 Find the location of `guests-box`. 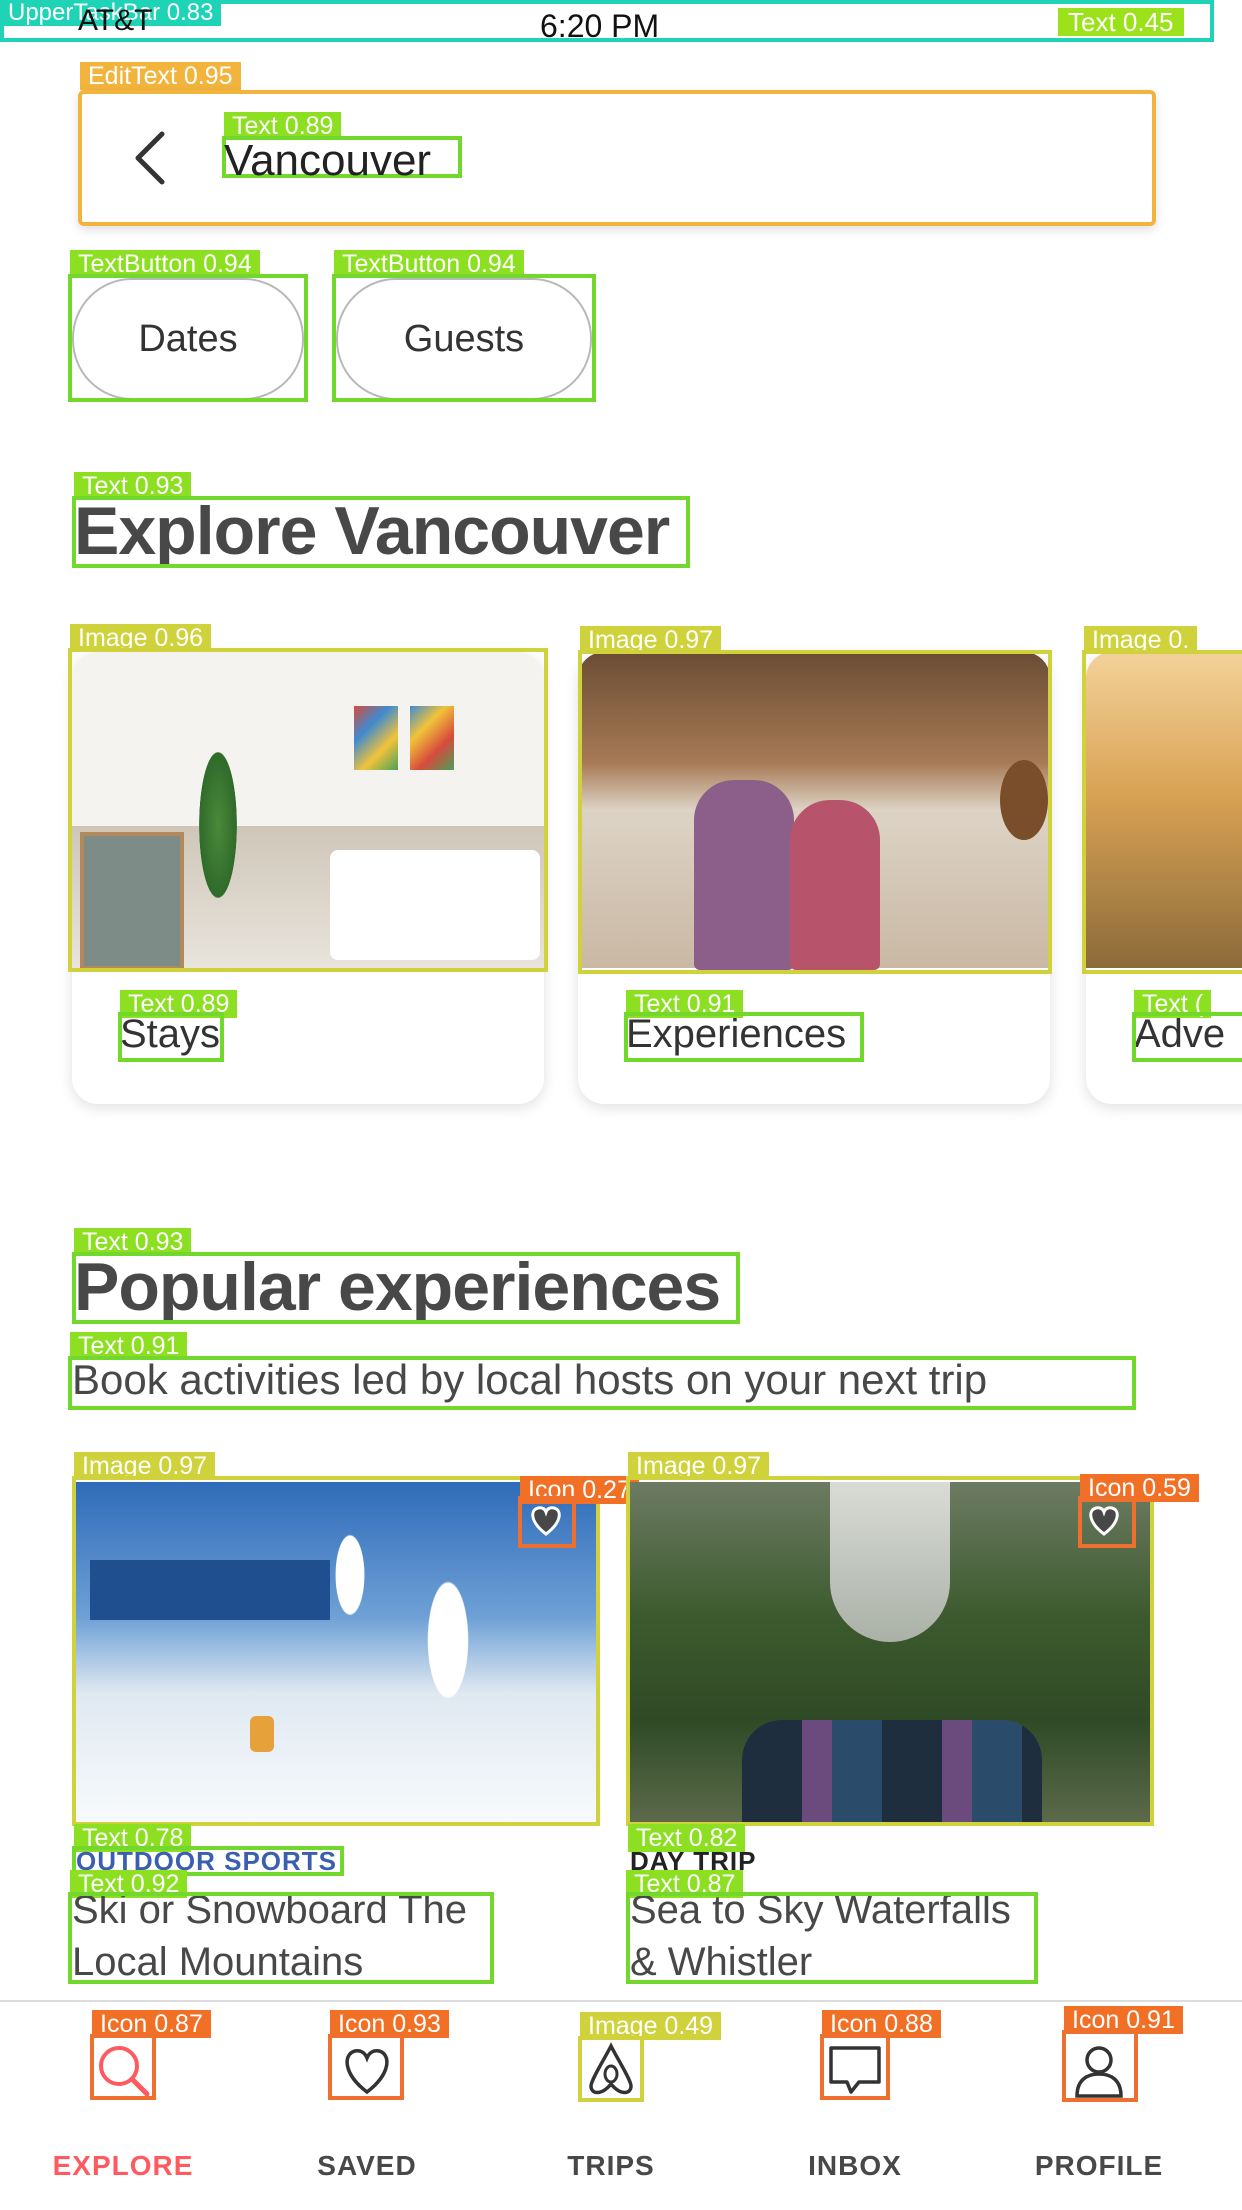

guests-box is located at coordinates (464, 338).